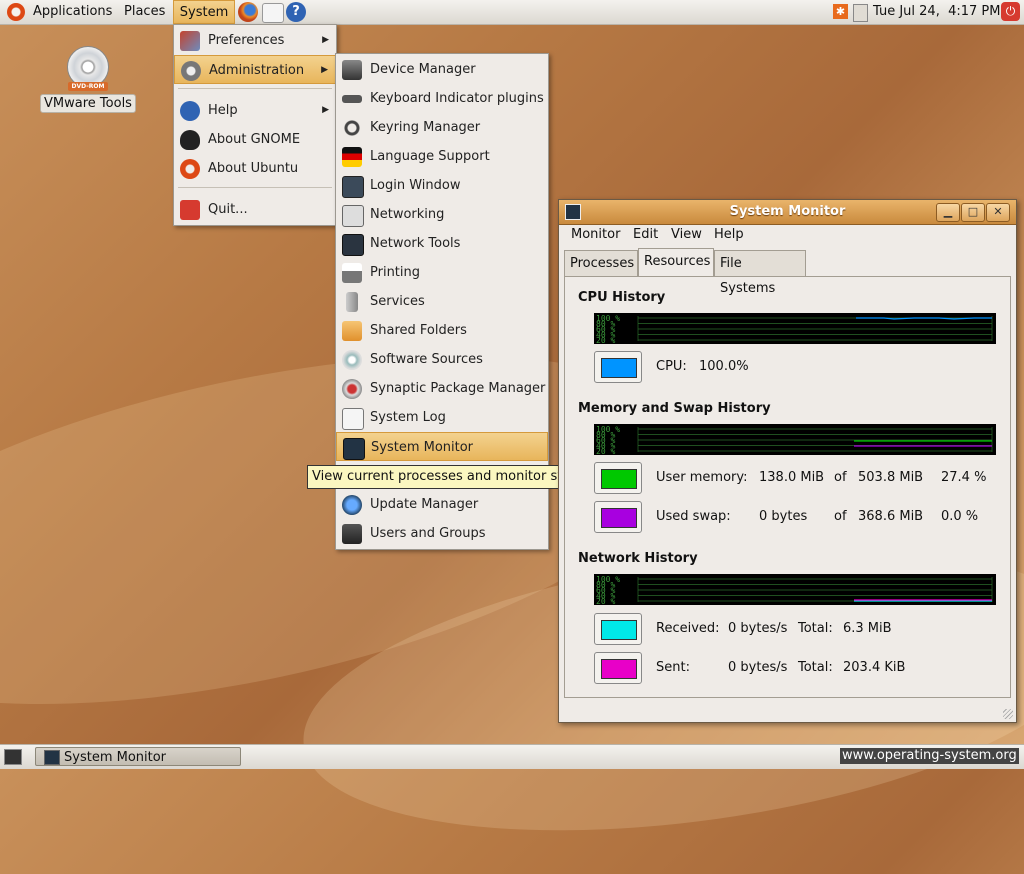 This screenshot has width=1024, height=874. I want to click on menu-item-language-support: Language Support, so click(442, 156).